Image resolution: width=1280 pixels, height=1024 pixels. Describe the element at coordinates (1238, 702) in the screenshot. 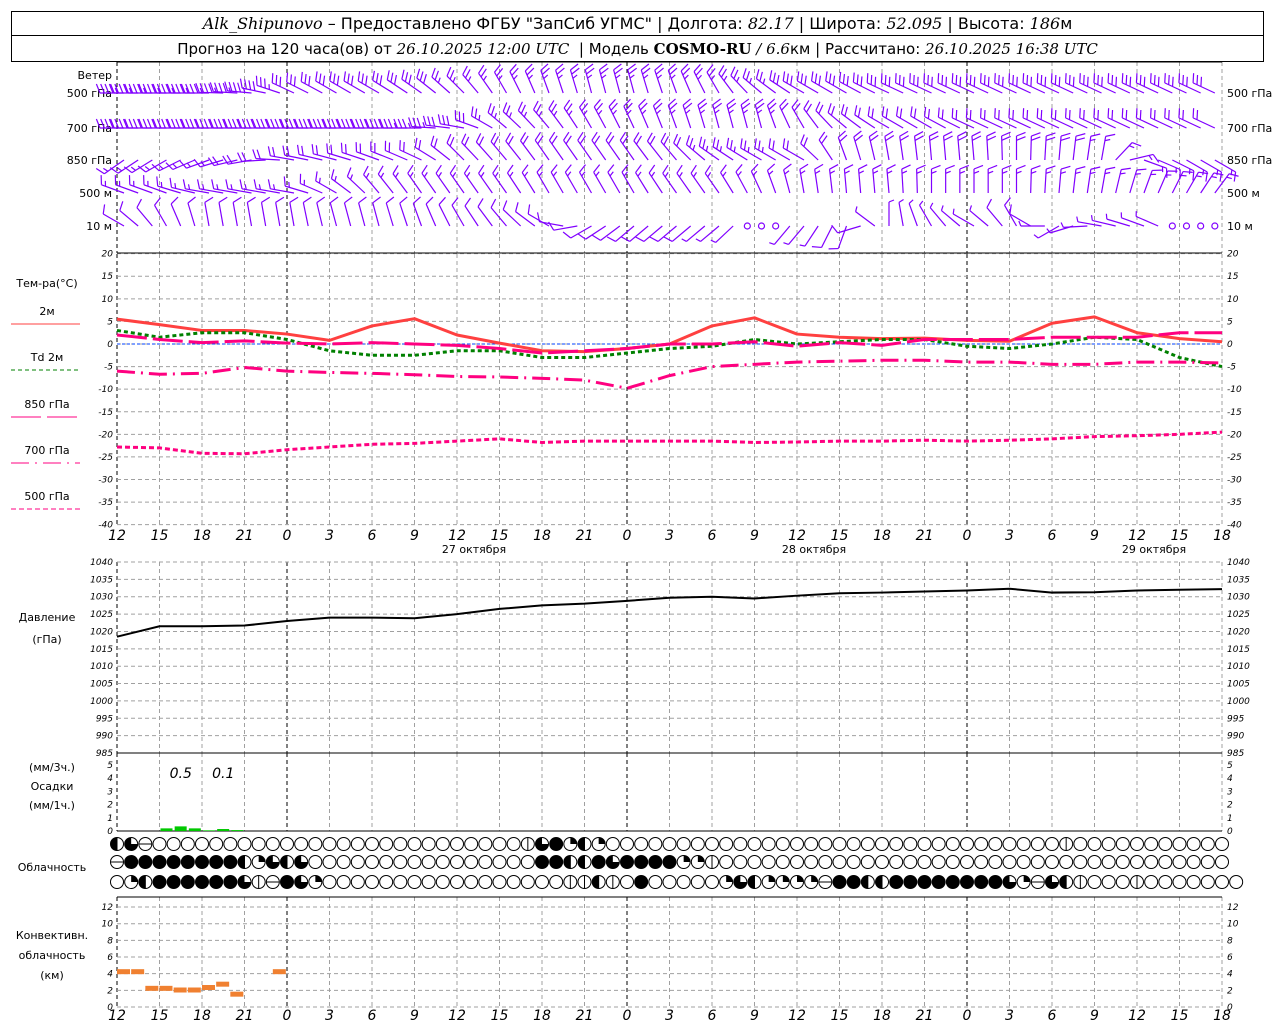

I see `pressure-tick-right: 1000` at that location.